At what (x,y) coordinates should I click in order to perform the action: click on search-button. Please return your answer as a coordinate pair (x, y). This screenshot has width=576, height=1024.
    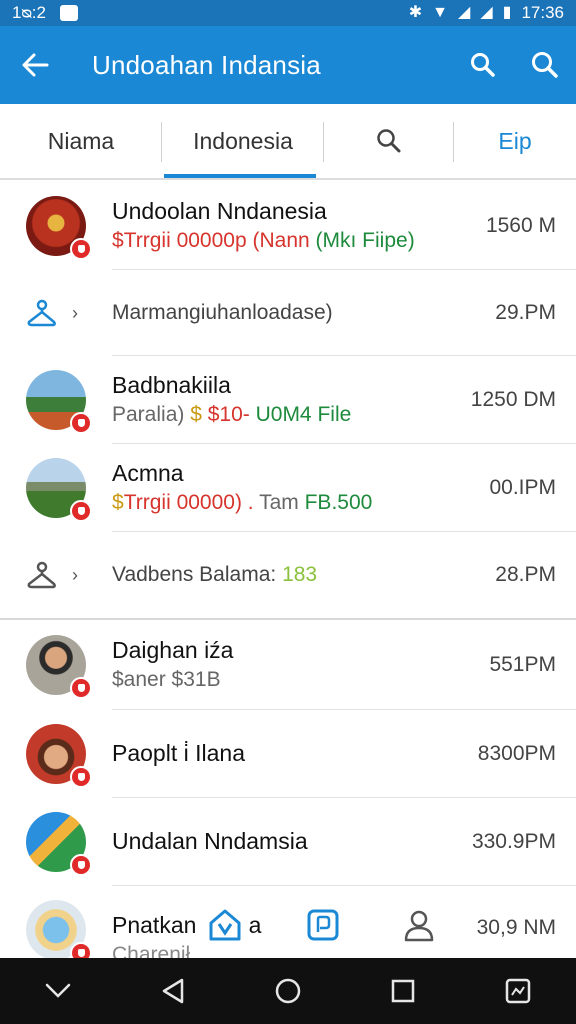
    Looking at the image, I should click on (483, 65).